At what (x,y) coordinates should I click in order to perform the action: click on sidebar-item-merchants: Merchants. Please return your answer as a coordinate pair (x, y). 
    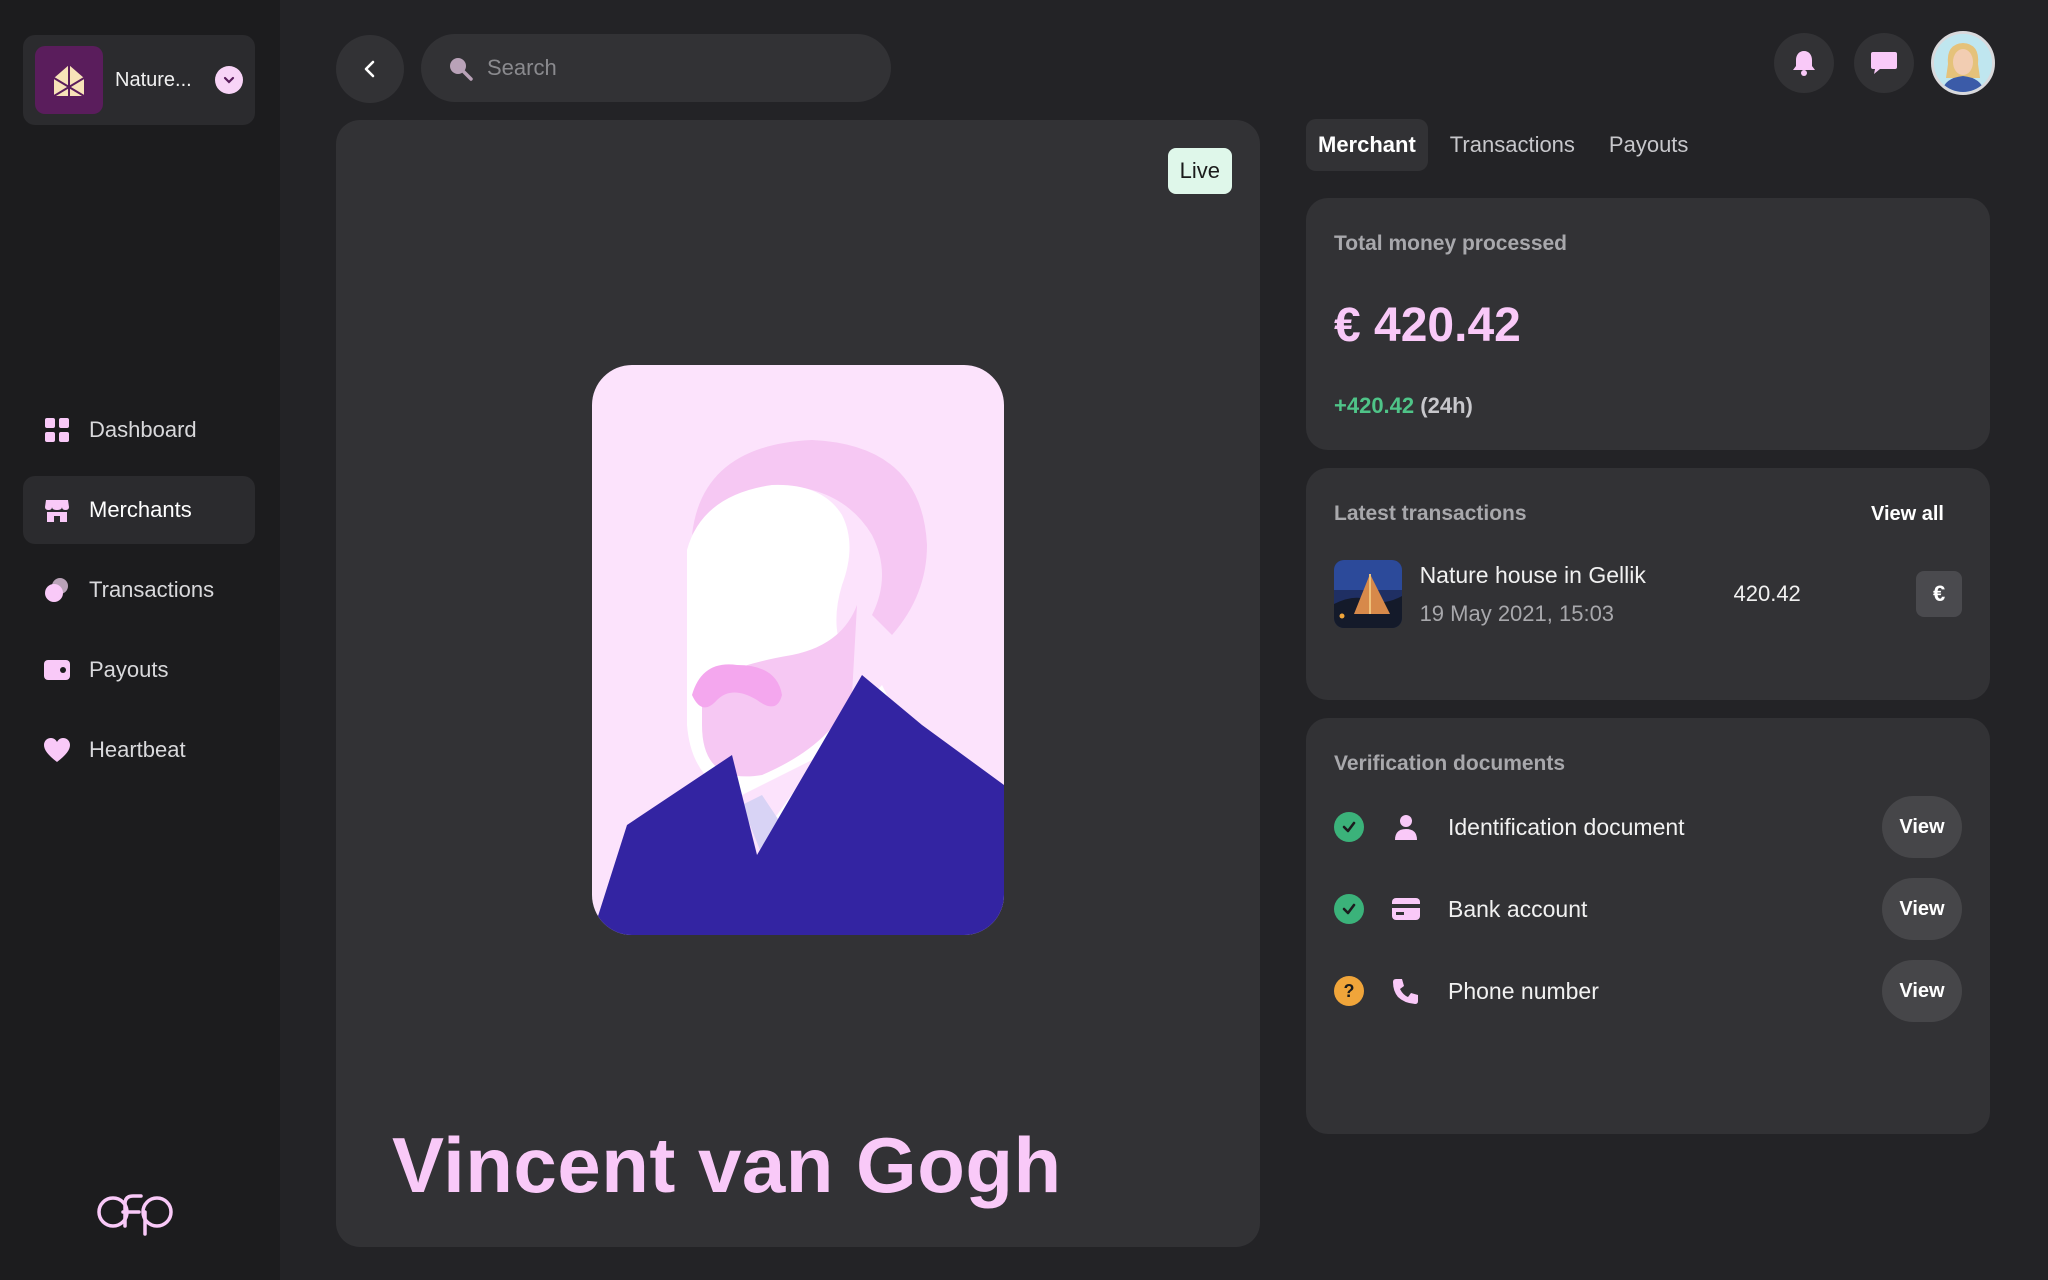
    Looking at the image, I should click on (139, 510).